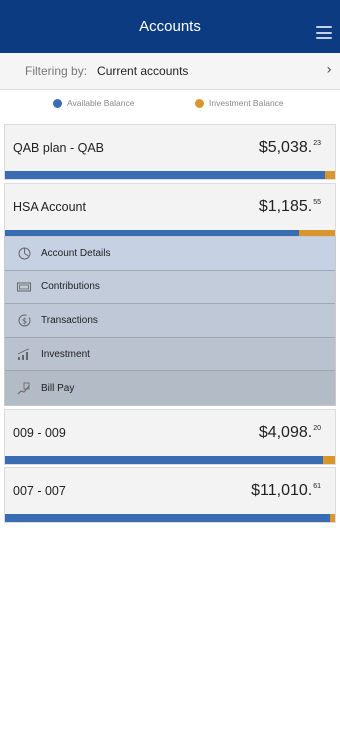 The height and width of the screenshot is (736, 340). Describe the element at coordinates (324, 32) in the screenshot. I see `hamburger-menu-icon` at that location.